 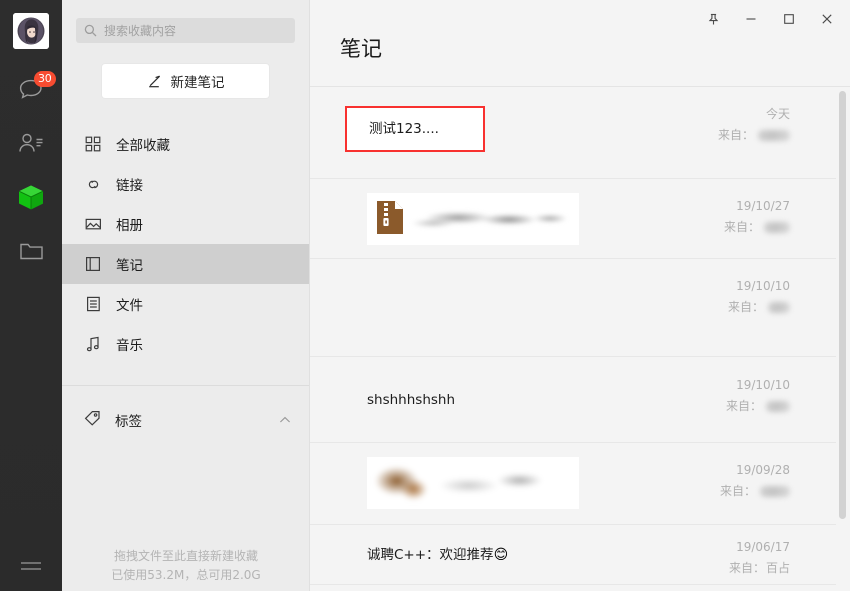 I want to click on row-date: 19/09/28, so click(x=763, y=470).